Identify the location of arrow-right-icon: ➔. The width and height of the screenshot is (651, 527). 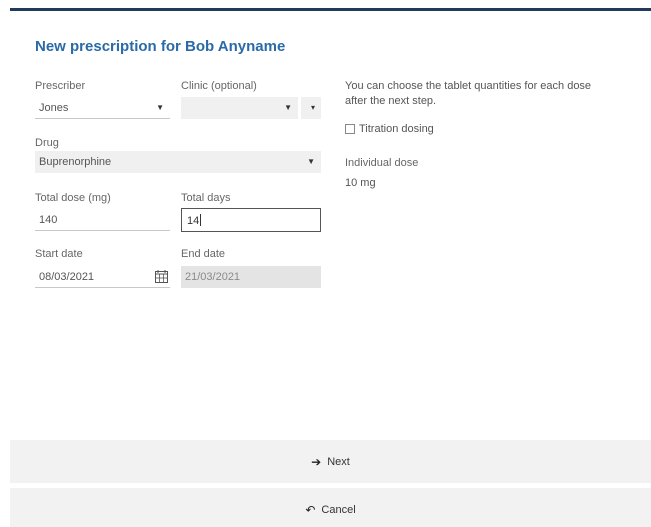
(316, 461).